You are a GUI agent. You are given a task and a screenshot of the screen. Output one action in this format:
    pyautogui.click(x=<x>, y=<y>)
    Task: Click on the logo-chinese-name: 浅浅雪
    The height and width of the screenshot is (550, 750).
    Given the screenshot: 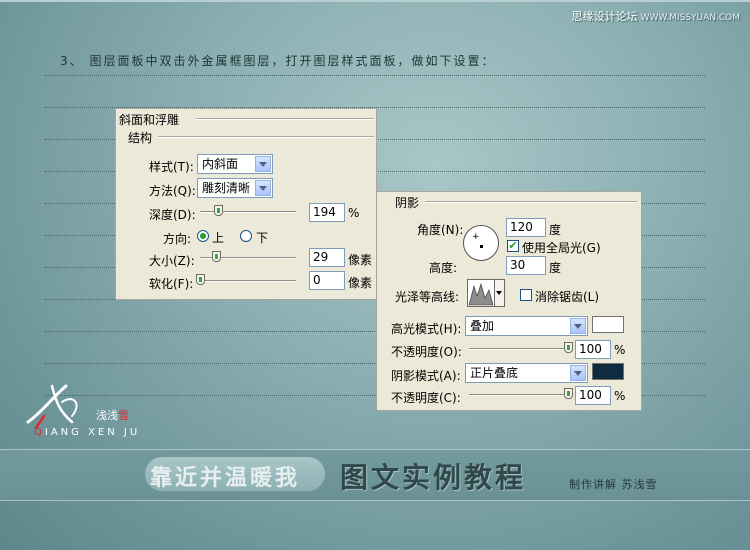 What is the action you would take?
    pyautogui.click(x=112, y=415)
    